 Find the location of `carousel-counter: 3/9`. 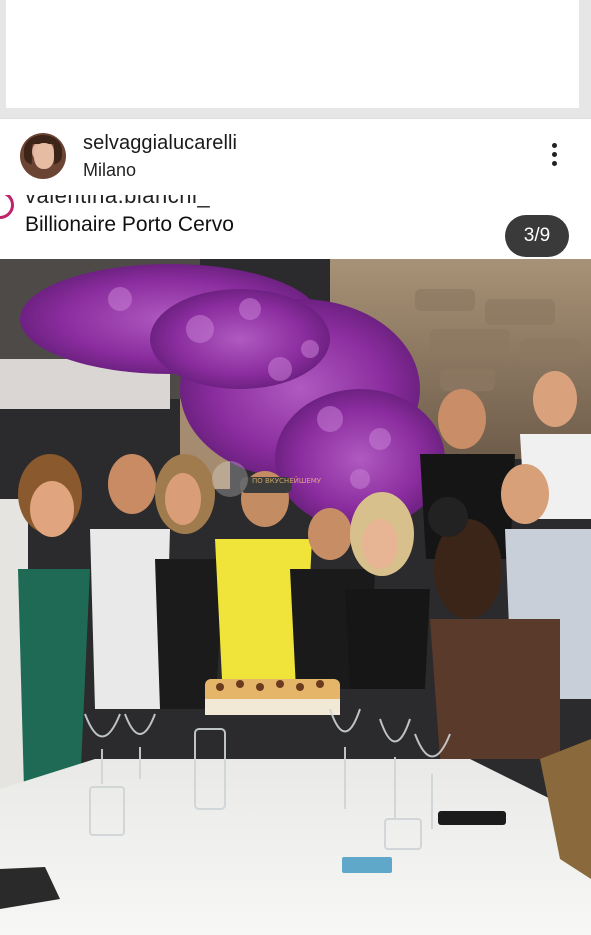

carousel-counter: 3/9 is located at coordinates (537, 236).